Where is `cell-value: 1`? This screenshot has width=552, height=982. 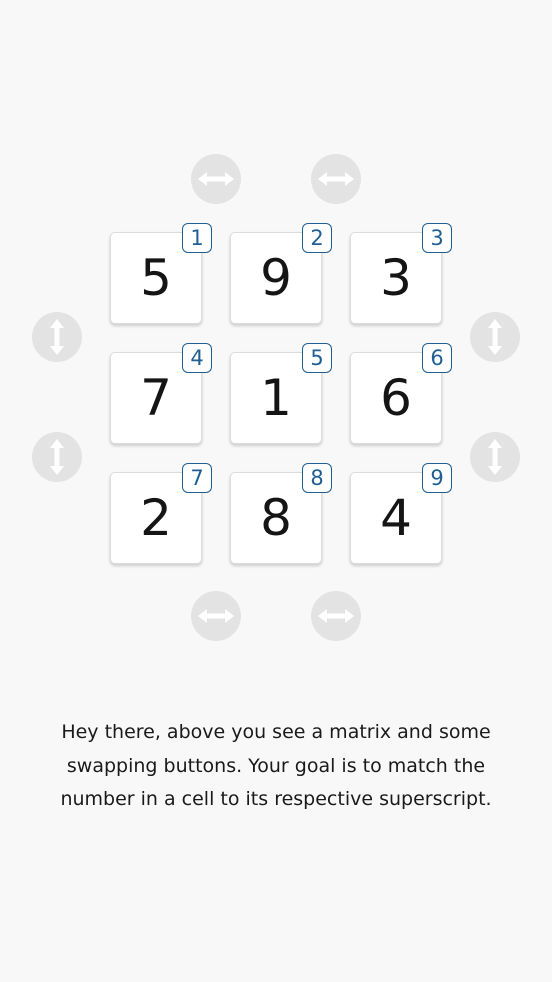 cell-value: 1 is located at coordinates (276, 398).